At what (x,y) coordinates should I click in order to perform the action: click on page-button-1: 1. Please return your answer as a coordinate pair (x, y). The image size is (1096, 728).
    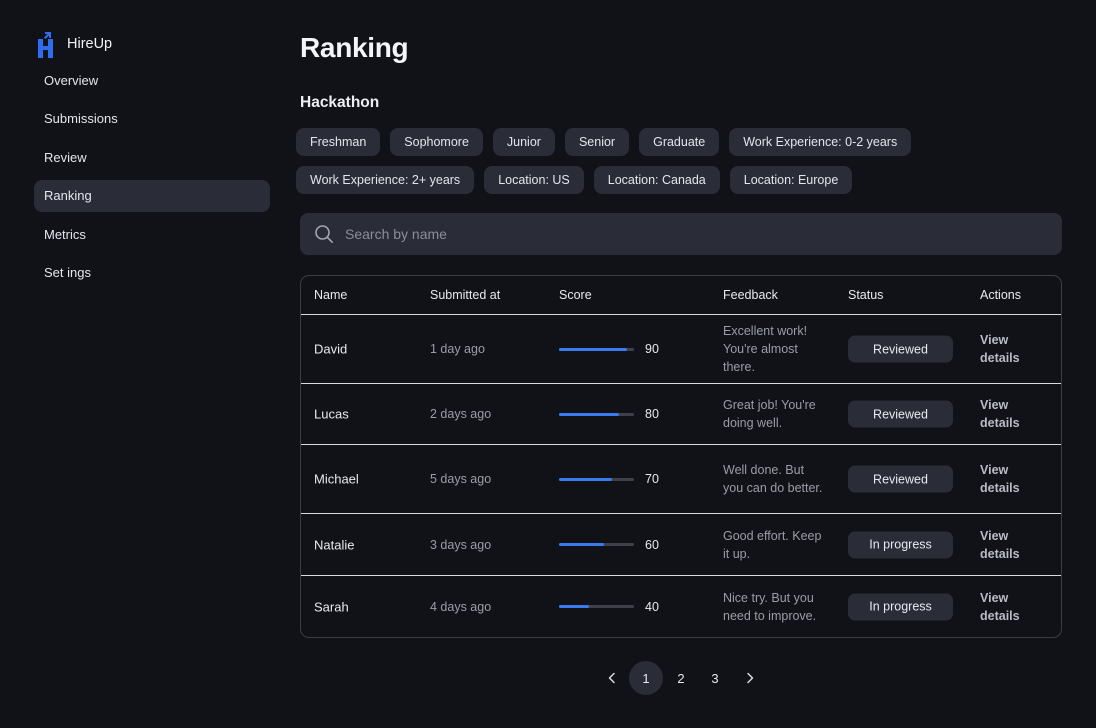
    Looking at the image, I should click on (646, 678).